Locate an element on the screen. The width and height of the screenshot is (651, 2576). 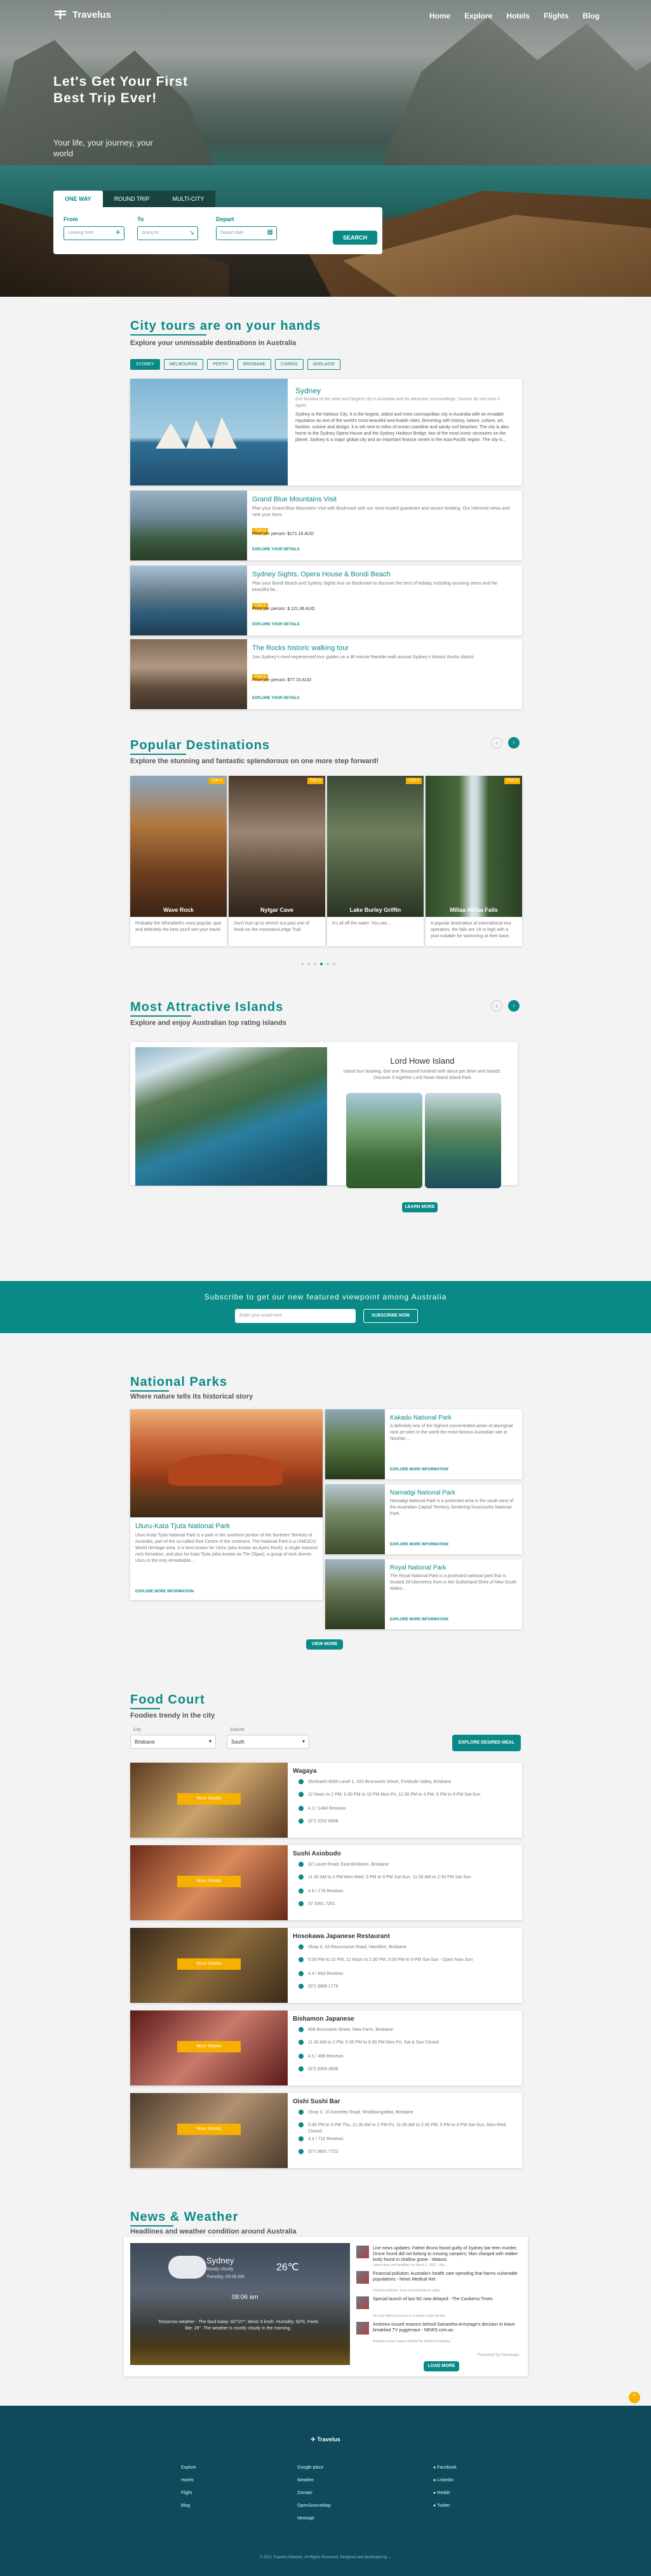
footer-link: Newsapi is located at coordinates (314, 2518).